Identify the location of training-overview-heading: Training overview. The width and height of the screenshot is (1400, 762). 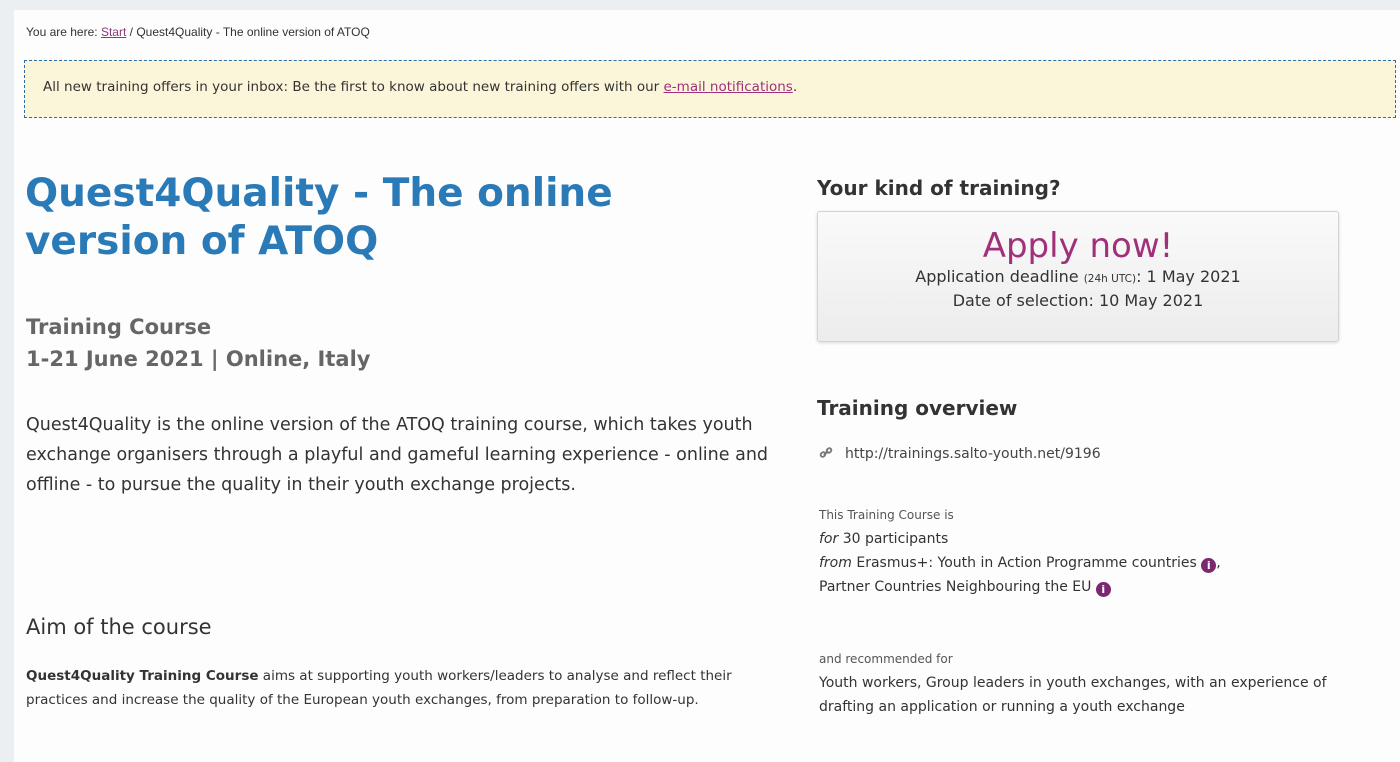
(917, 408).